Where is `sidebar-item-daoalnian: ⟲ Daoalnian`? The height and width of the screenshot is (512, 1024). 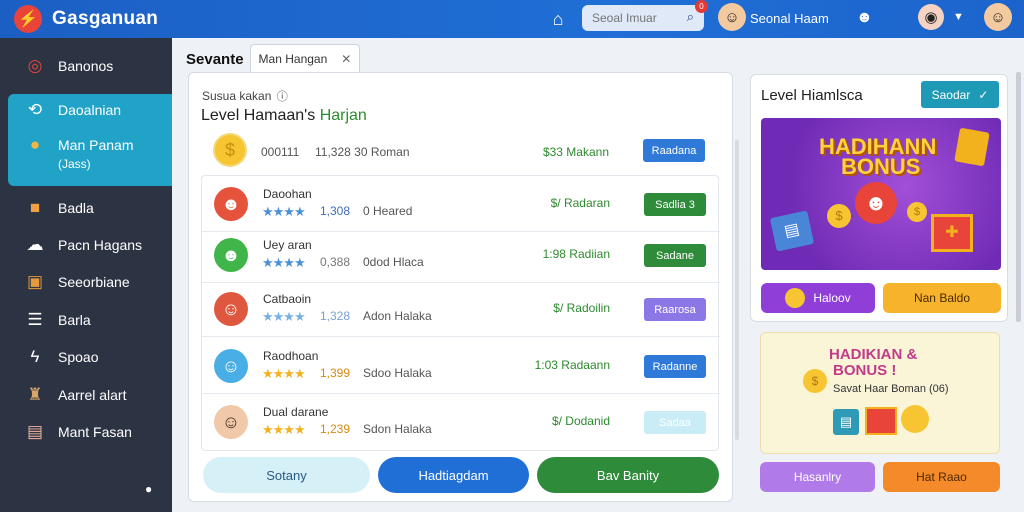
sidebar-item-daoalnian: ⟲ Daoalnian is located at coordinates (86, 110).